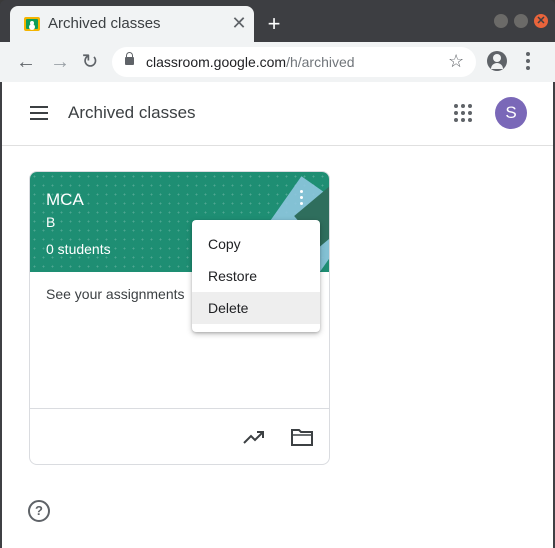 This screenshot has width=555, height=548. What do you see at coordinates (78, 249) in the screenshot?
I see `student-count: 0 students` at bounding box center [78, 249].